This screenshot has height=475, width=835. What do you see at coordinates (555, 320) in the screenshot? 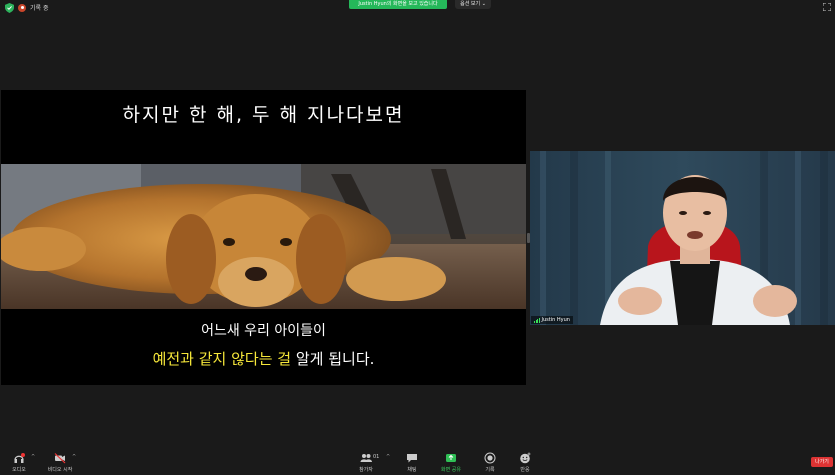
I see `participant-name: Justin Hyun` at bounding box center [555, 320].